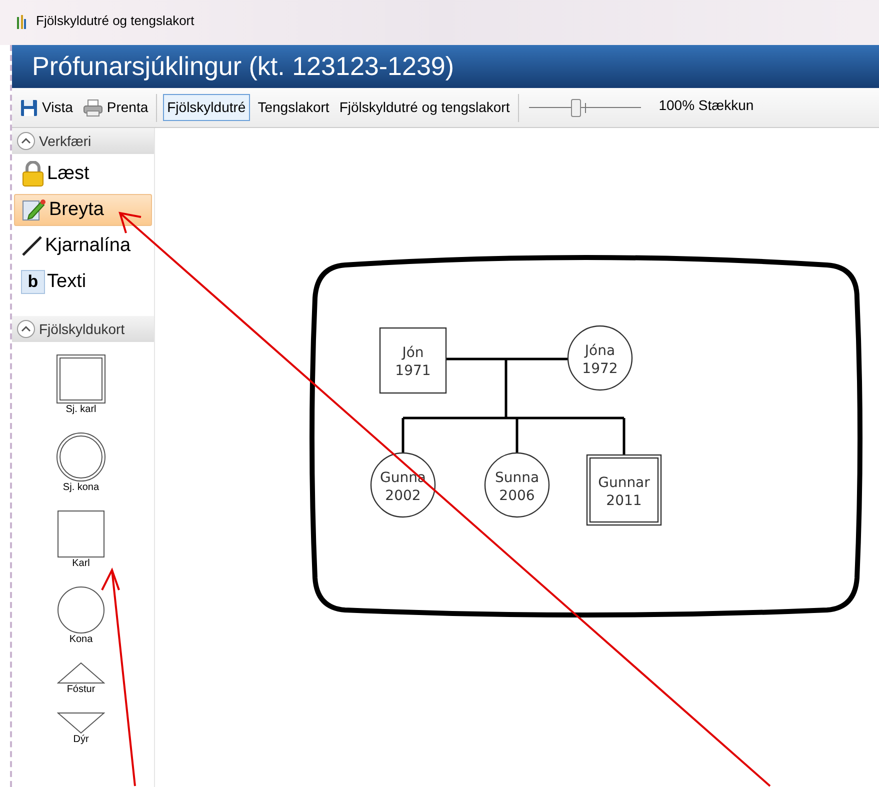 This screenshot has width=879, height=787. What do you see at coordinates (81, 564) in the screenshot?
I see `shape-label: Karl` at bounding box center [81, 564].